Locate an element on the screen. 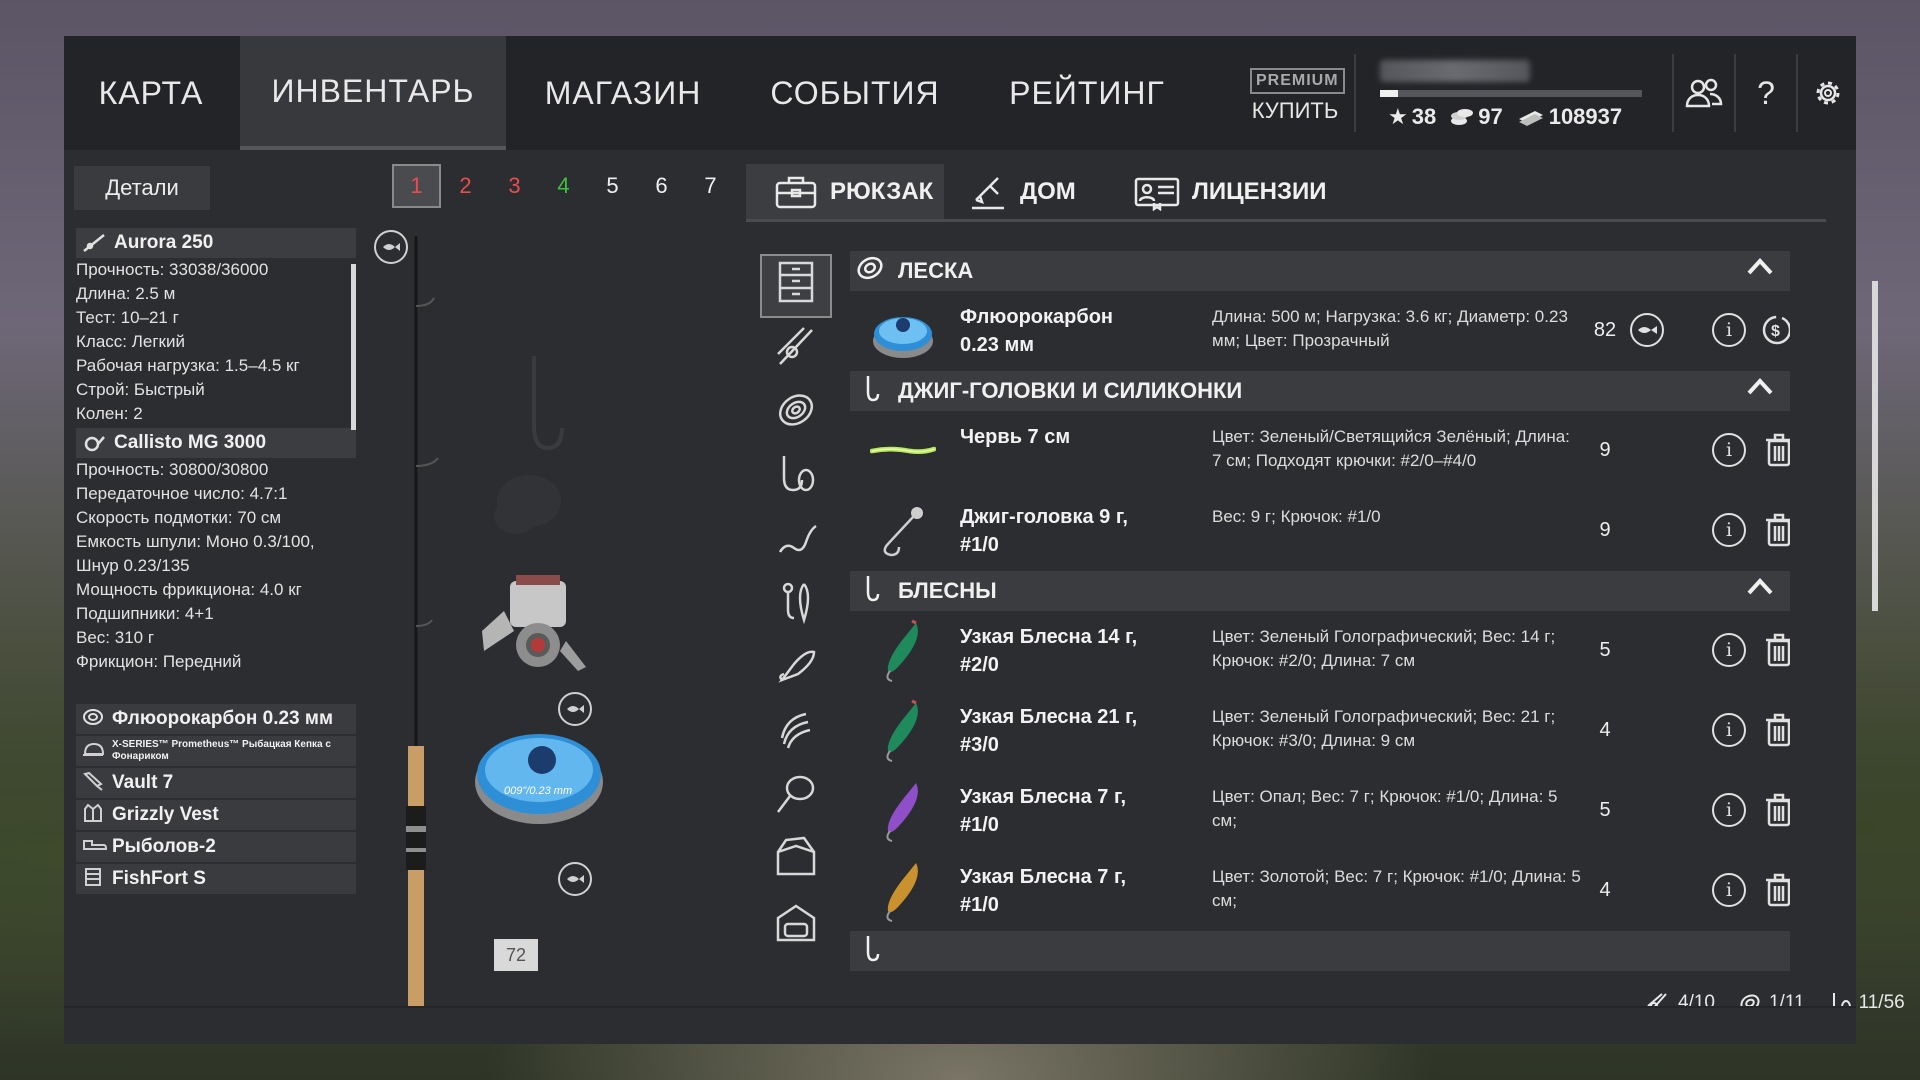 This screenshot has width=1920, height=1080. group-header: ДЖИГ-ГОЛОВКИ И СИЛИКОНКИ is located at coordinates (1320, 391).